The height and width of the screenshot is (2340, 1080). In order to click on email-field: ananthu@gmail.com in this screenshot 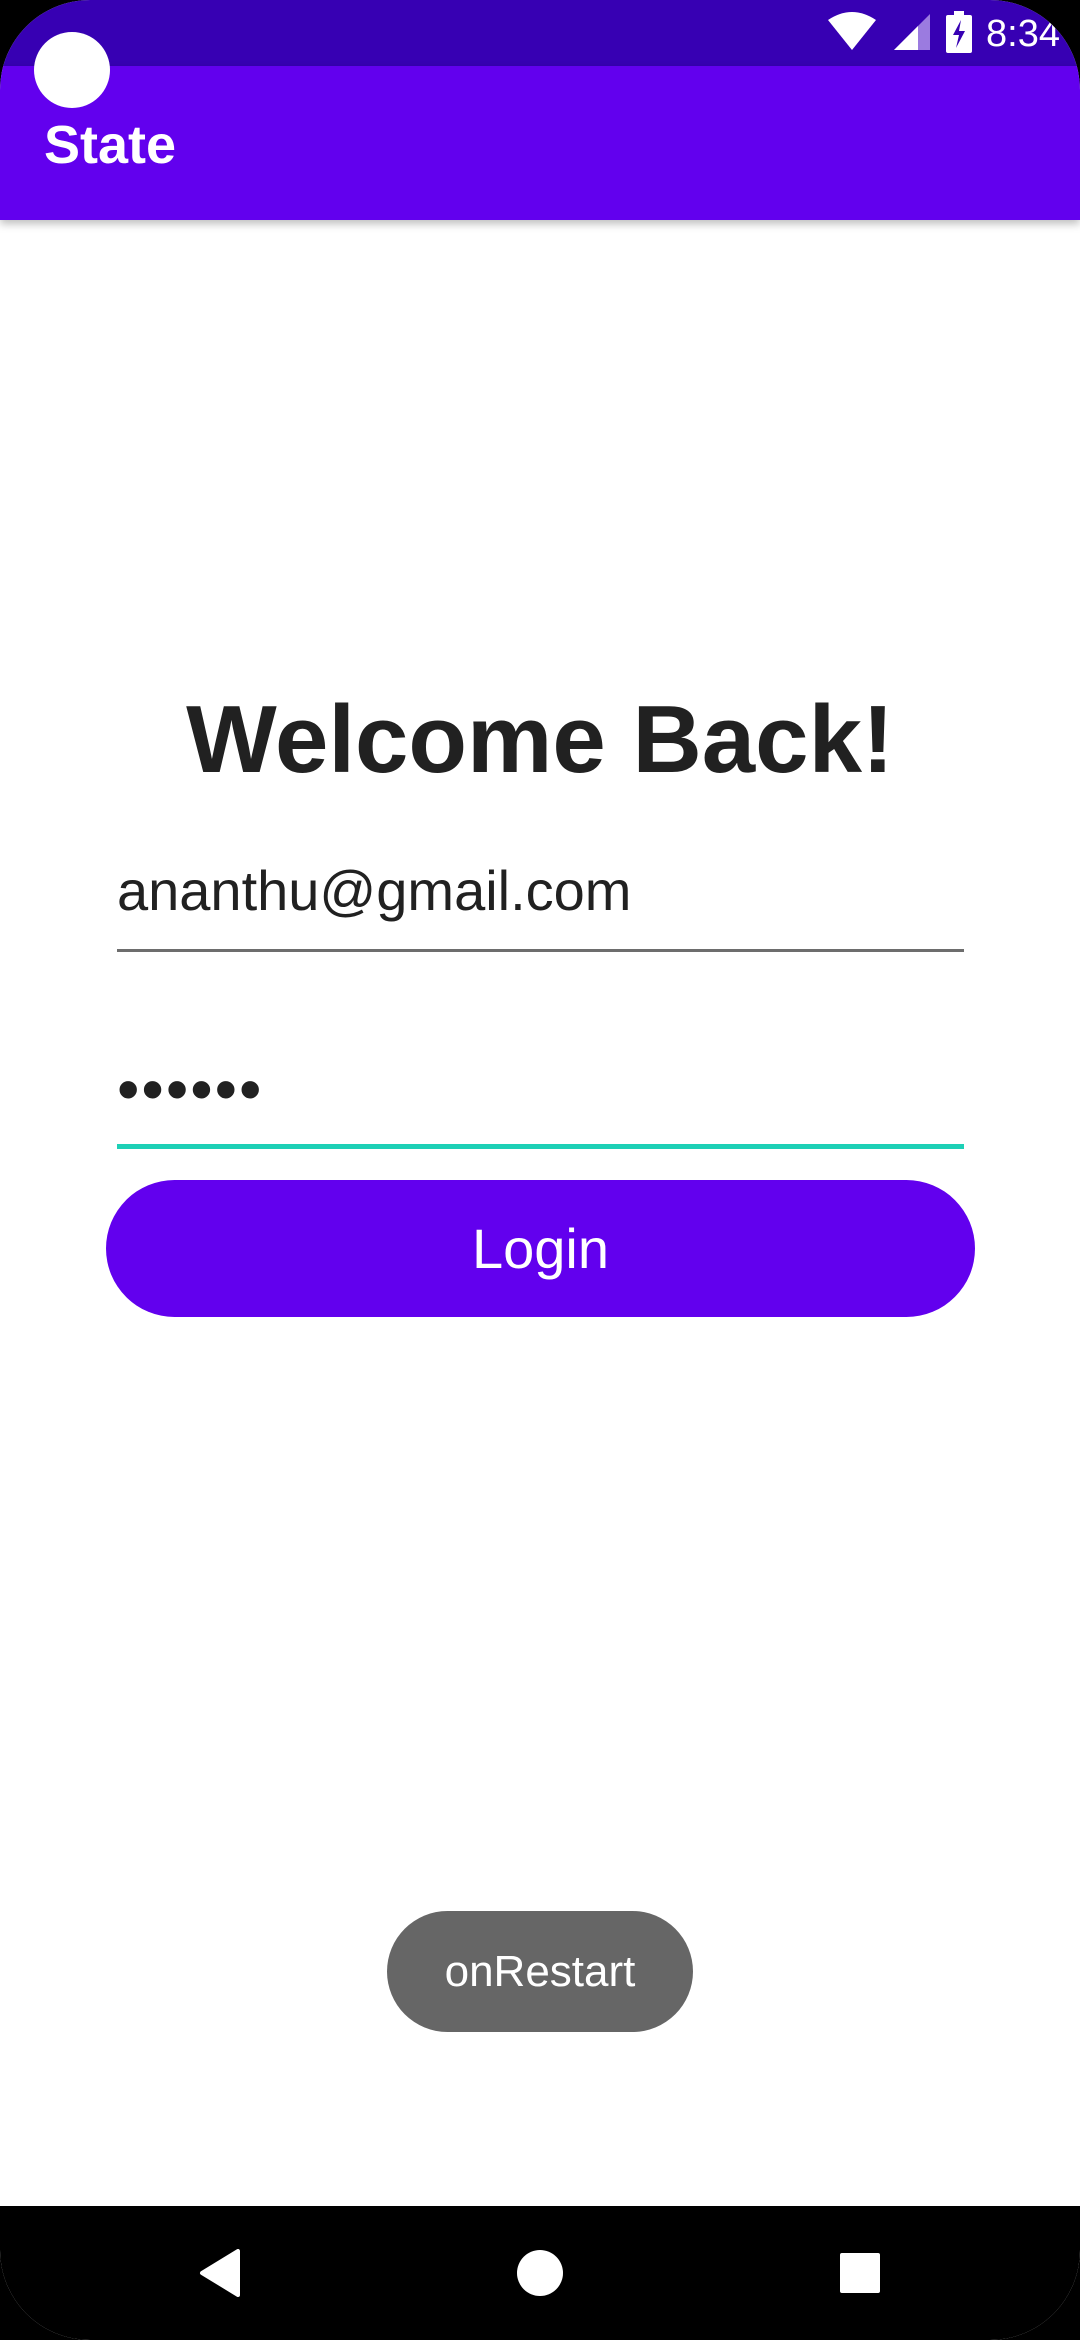, I will do `click(540, 898)`.